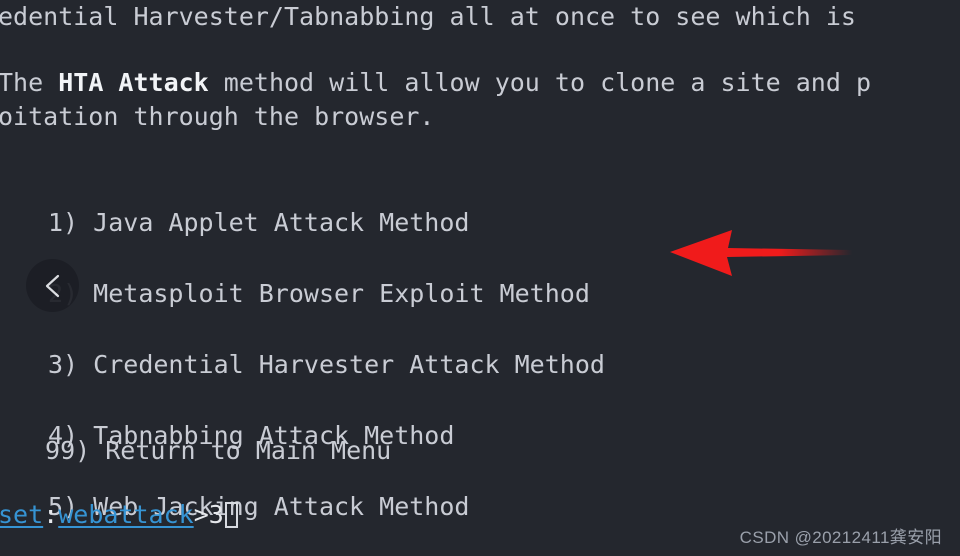 The width and height of the screenshot is (960, 556). Describe the element at coordinates (22, 514) in the screenshot. I see `prompt-app-name: set` at that location.